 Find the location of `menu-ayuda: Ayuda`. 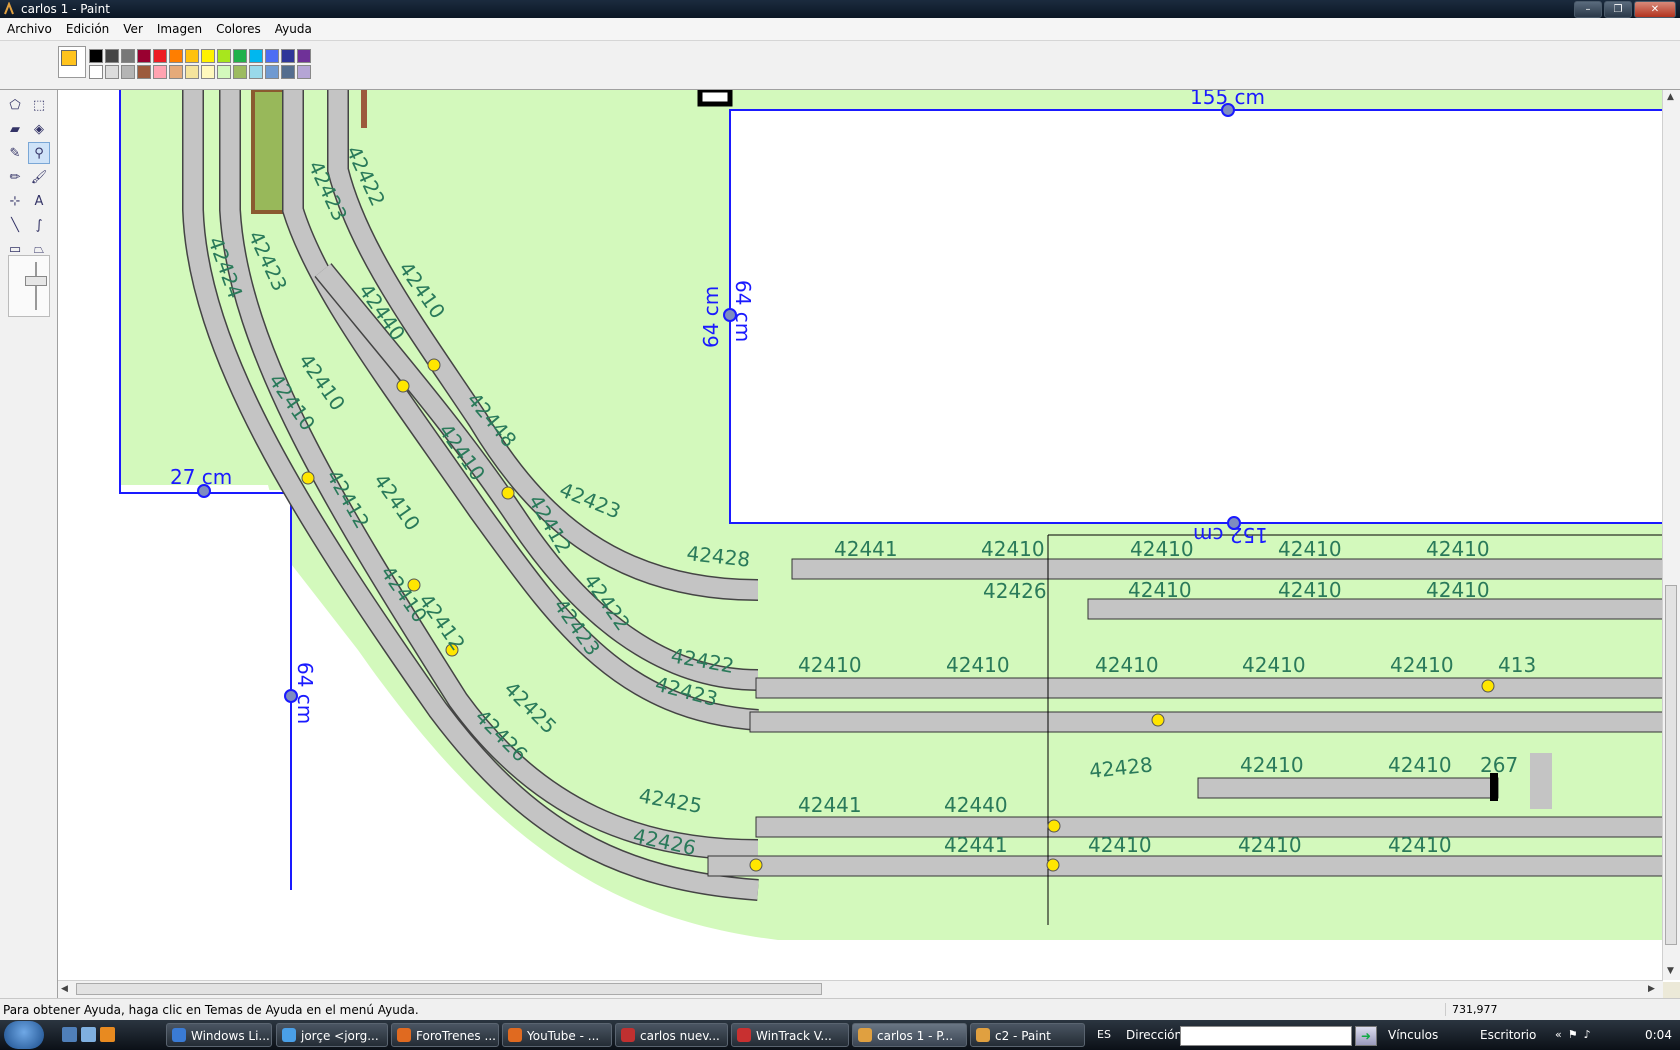

menu-ayuda: Ayuda is located at coordinates (293, 29).